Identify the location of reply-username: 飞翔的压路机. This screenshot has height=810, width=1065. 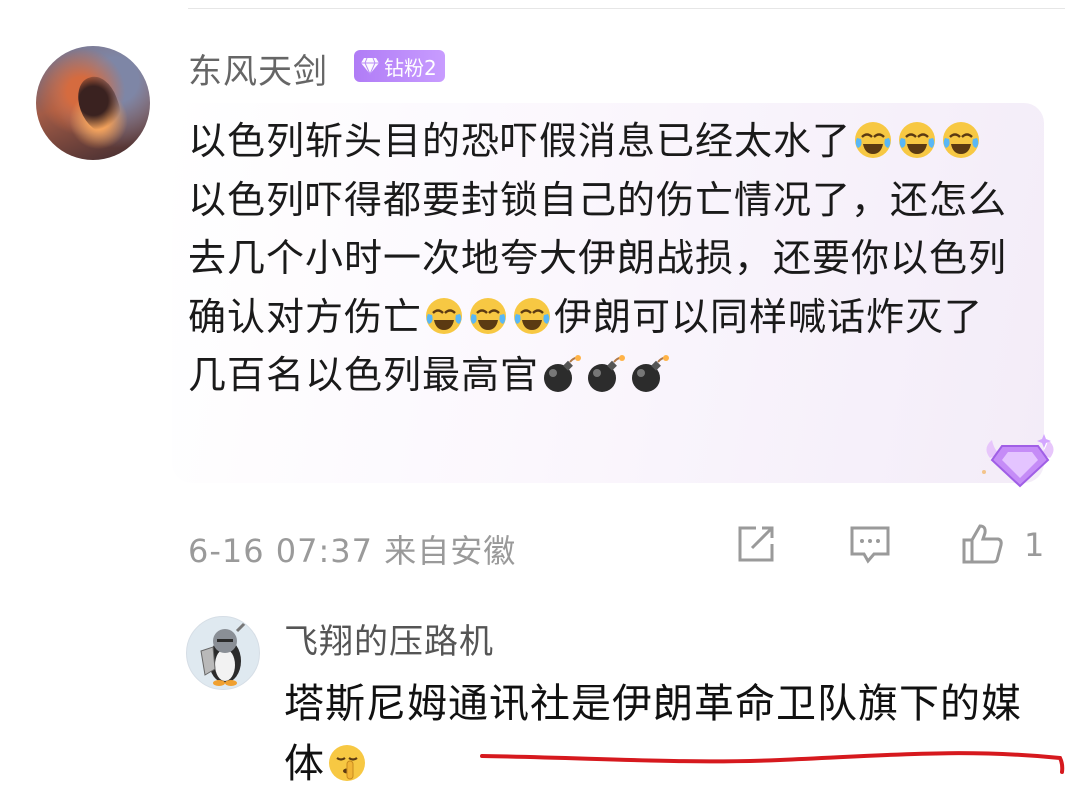
(389, 638).